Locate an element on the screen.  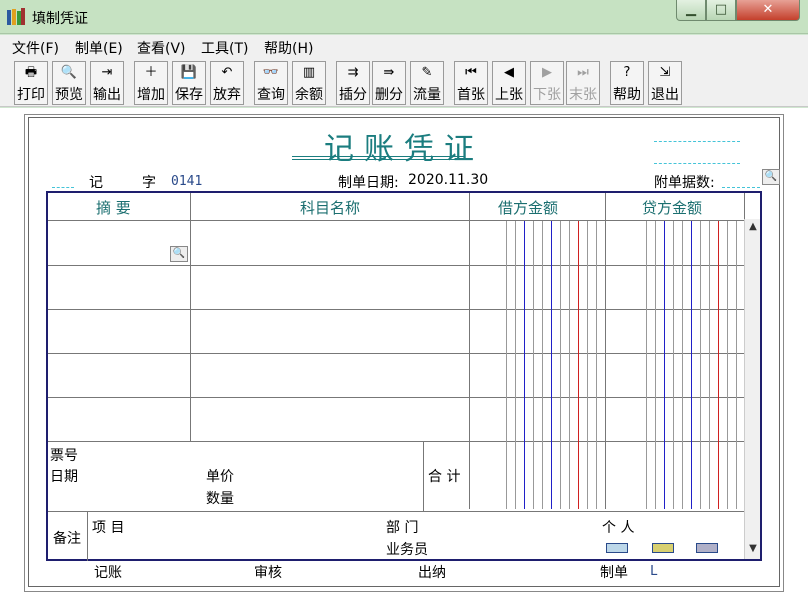
toolbar-button-4: 💾 保存 is located at coordinates (189, 83).